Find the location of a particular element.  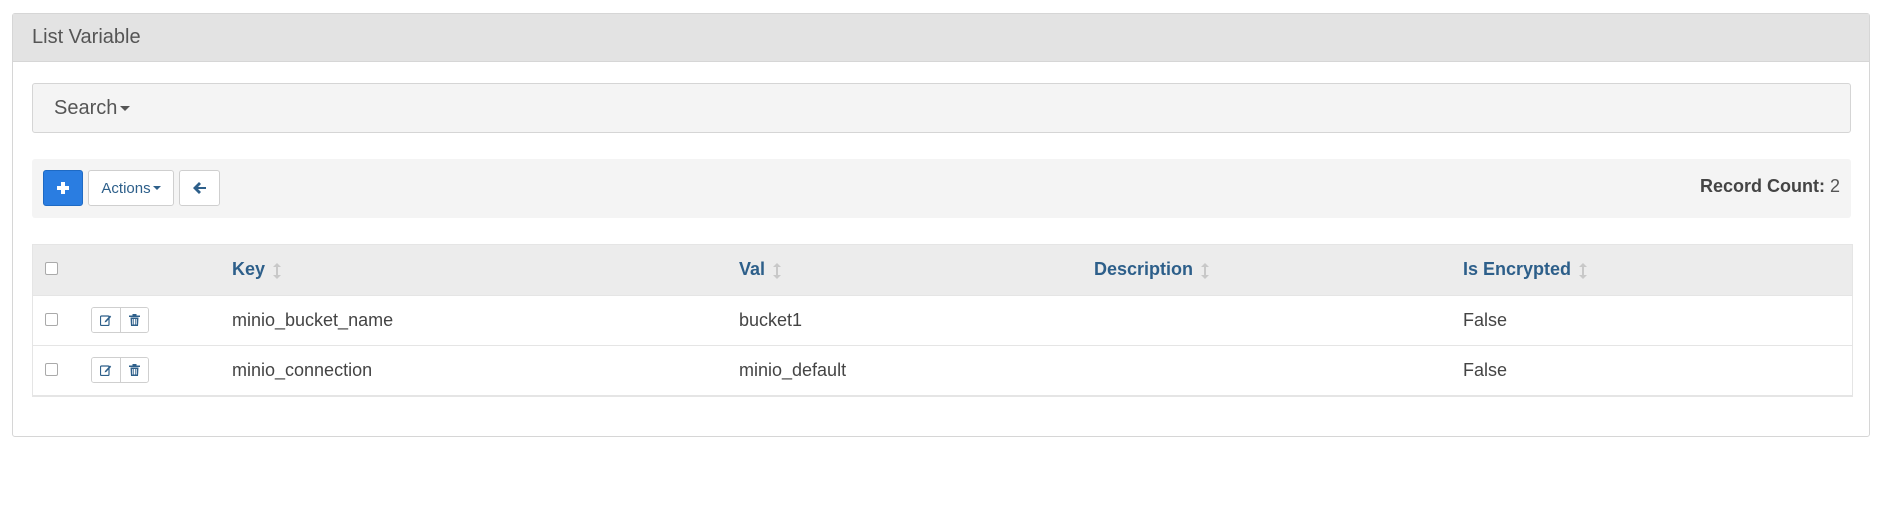

panel-heading: List Variable is located at coordinates (941, 38).